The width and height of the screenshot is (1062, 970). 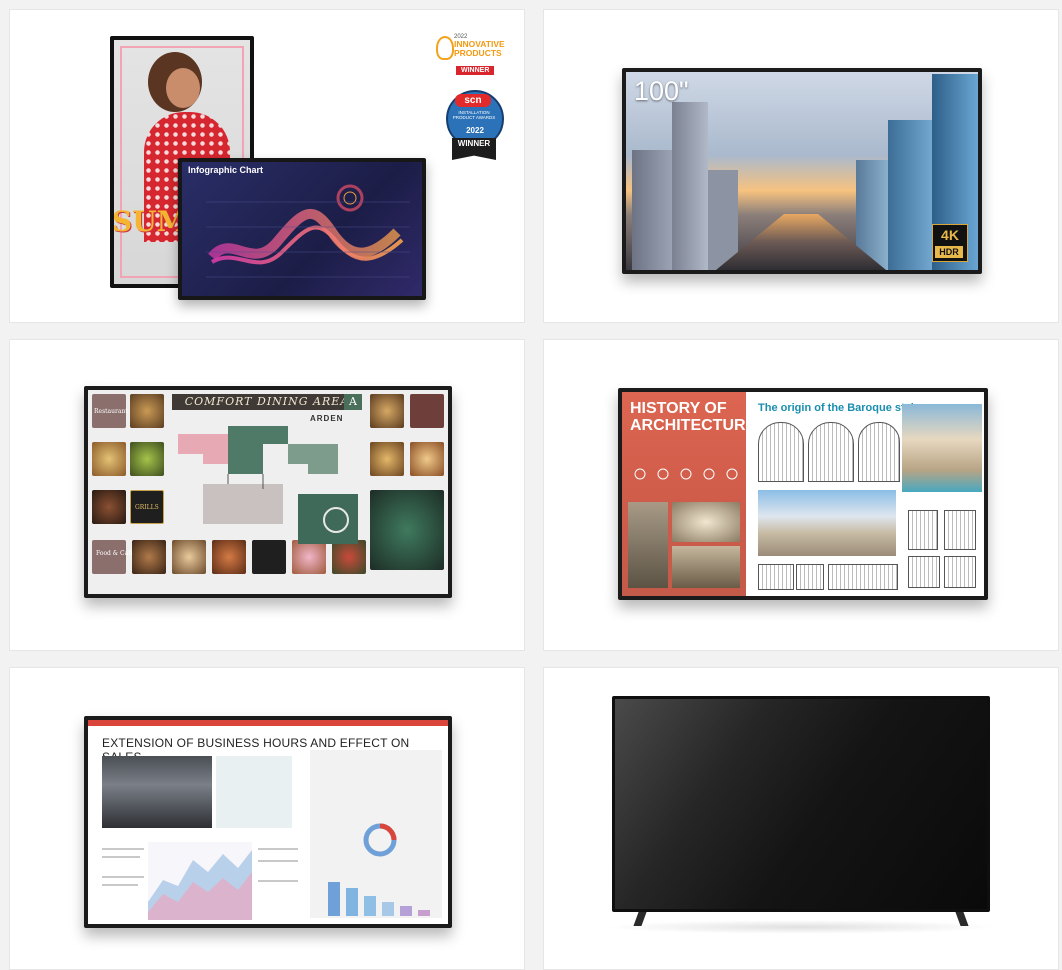 What do you see at coordinates (475, 70) in the screenshot?
I see `award-winner-badge: WINNER` at bounding box center [475, 70].